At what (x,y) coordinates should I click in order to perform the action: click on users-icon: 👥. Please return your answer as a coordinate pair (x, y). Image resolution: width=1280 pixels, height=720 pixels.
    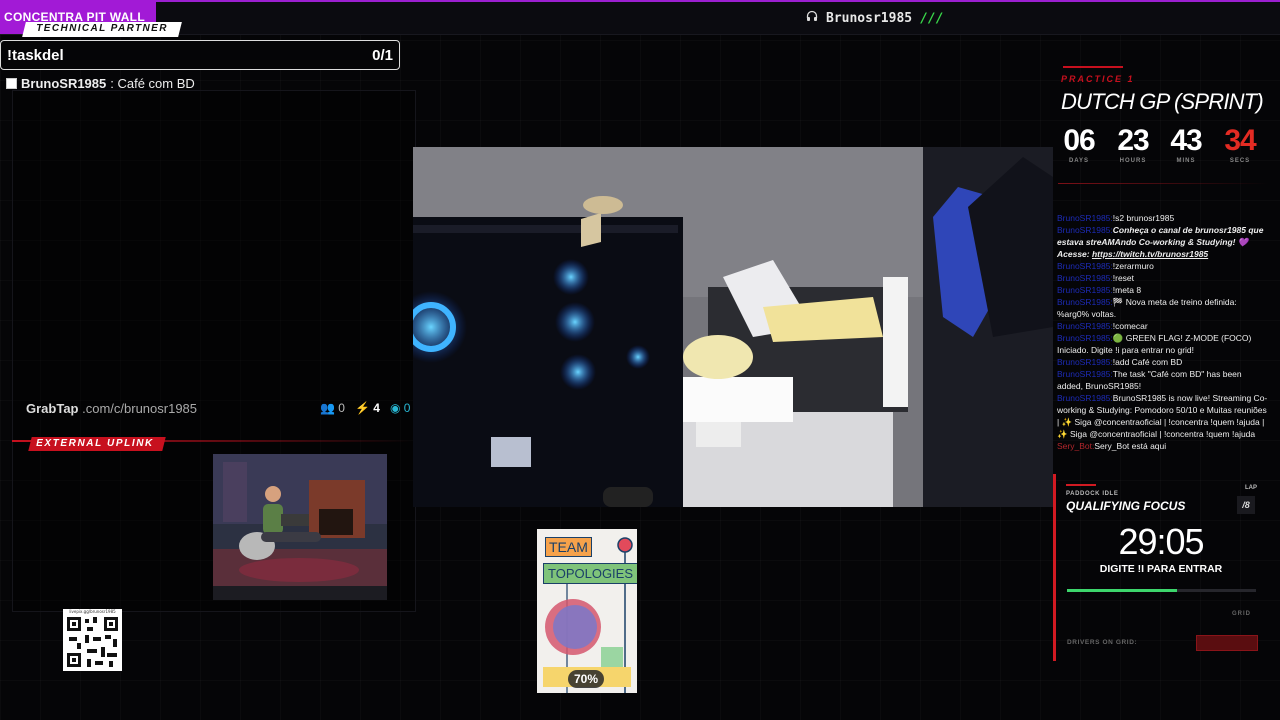
    Looking at the image, I should click on (327, 408).